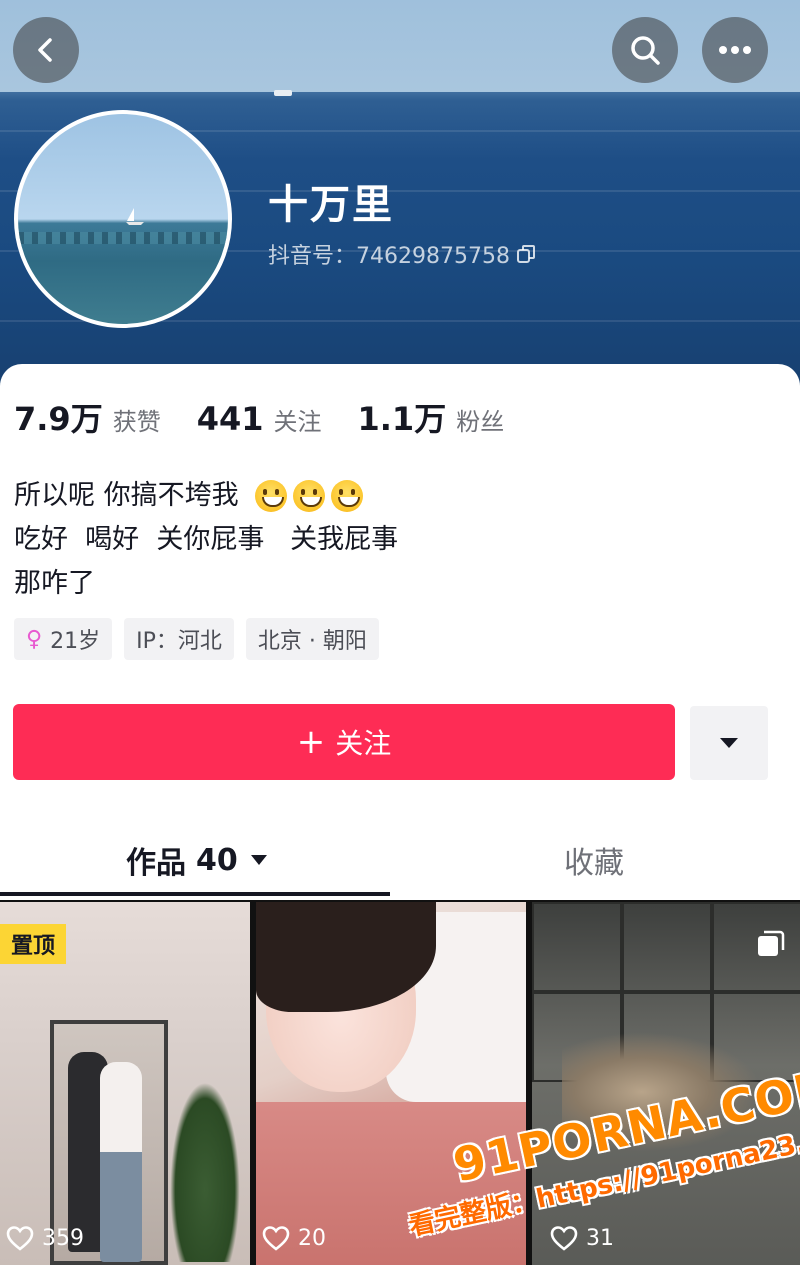  Describe the element at coordinates (400, 46) in the screenshot. I see `banner-sky` at that location.